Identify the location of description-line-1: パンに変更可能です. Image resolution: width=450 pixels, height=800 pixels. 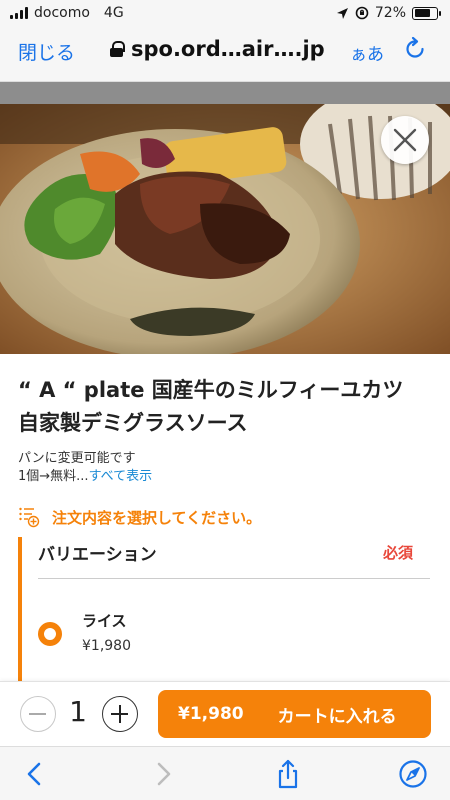
(77, 458).